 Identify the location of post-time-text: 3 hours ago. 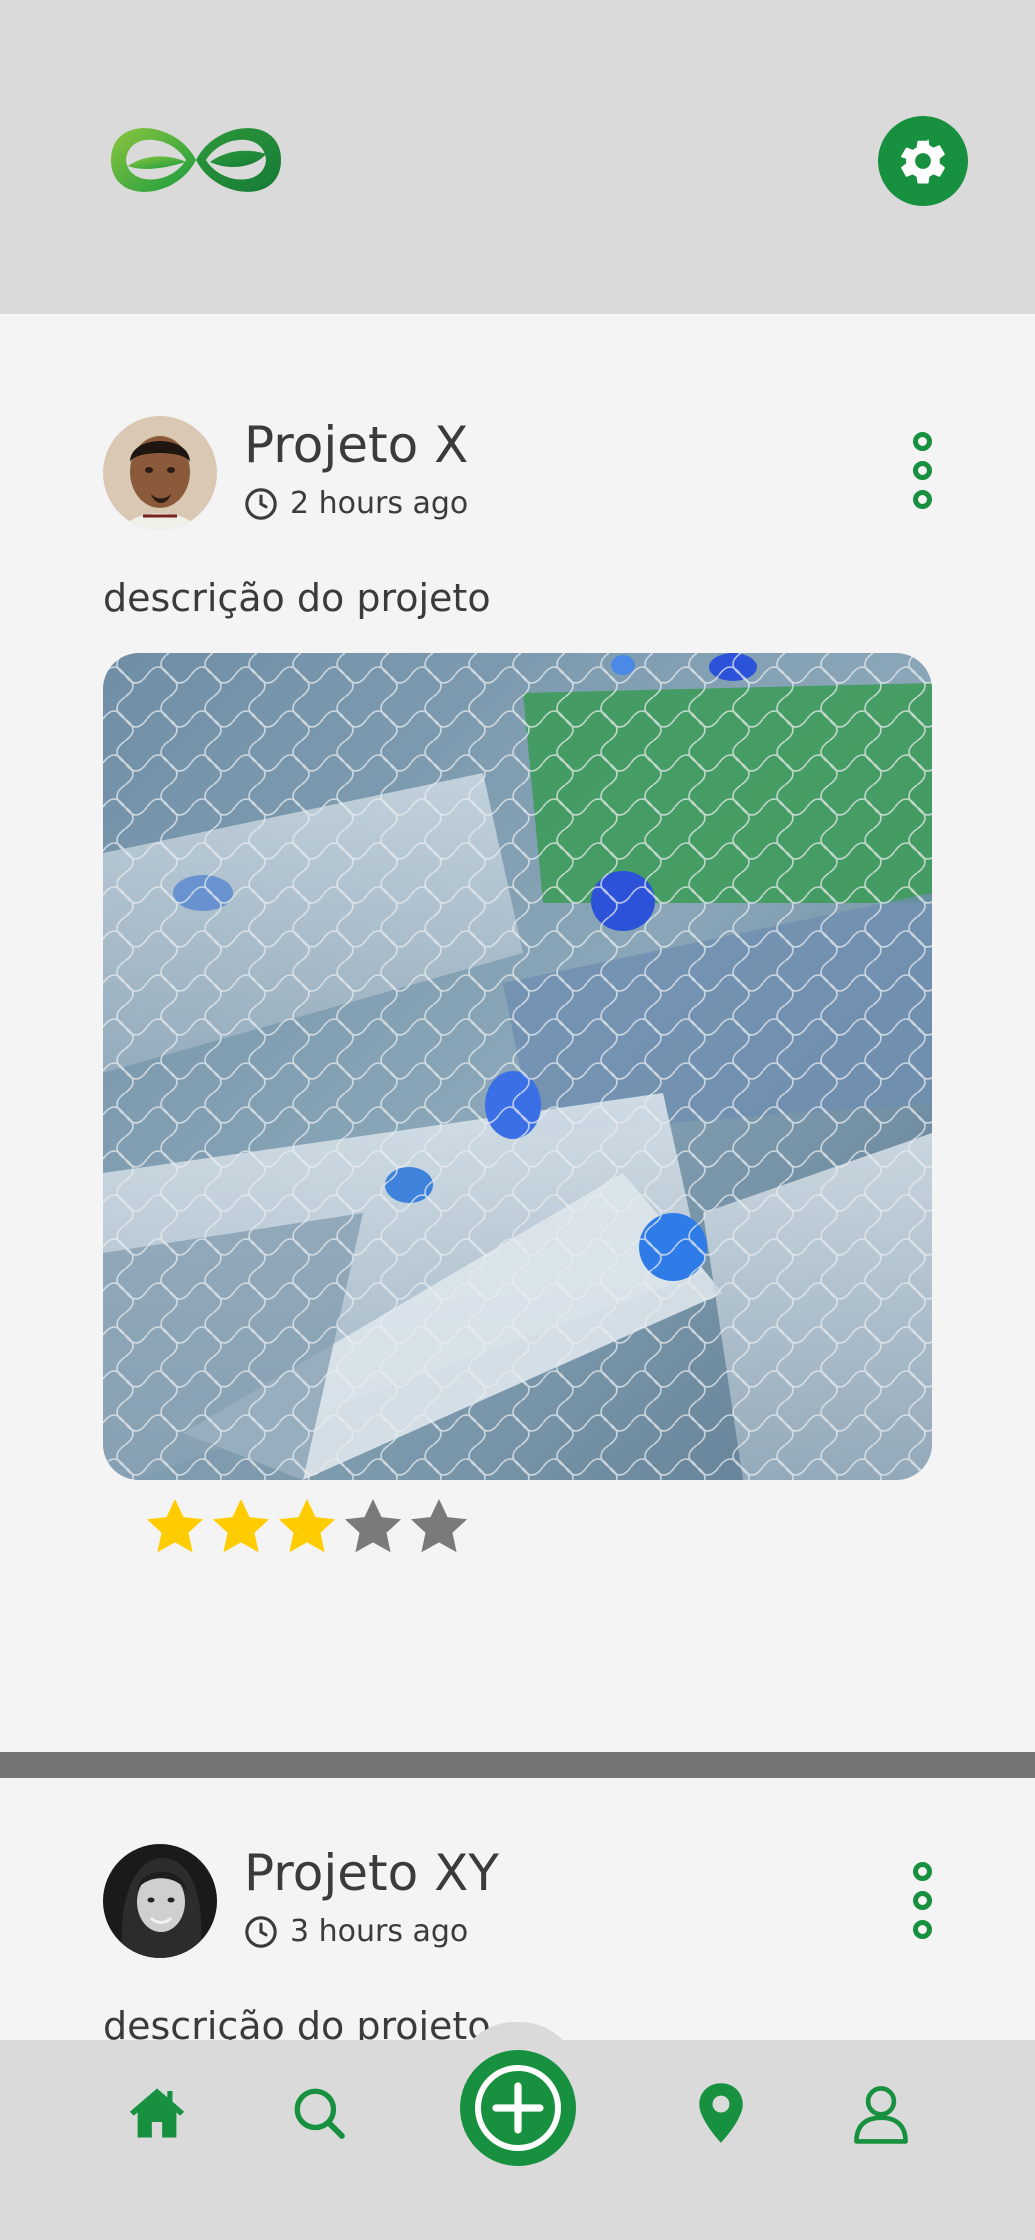
(379, 1931).